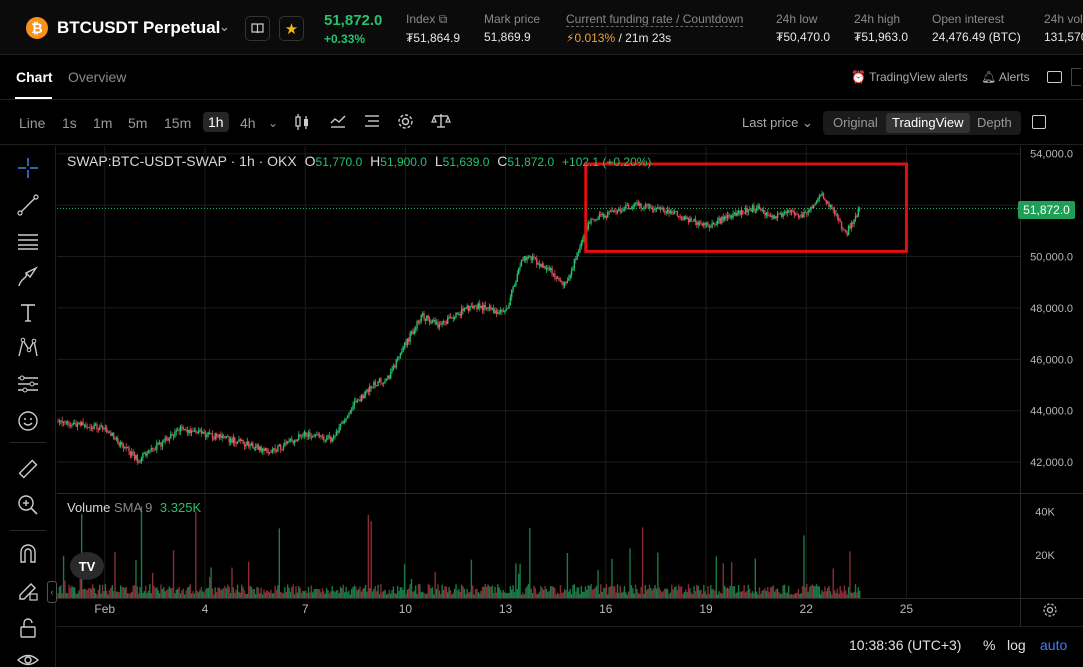 The image size is (1083, 667). I want to click on log-scale-toggle: log, so click(1016, 645).